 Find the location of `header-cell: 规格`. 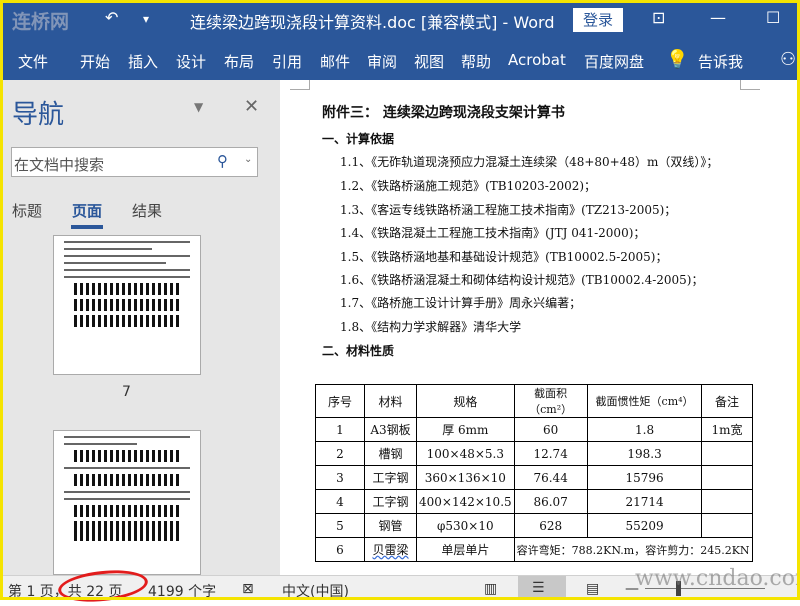

header-cell: 规格 is located at coordinates (465, 401).